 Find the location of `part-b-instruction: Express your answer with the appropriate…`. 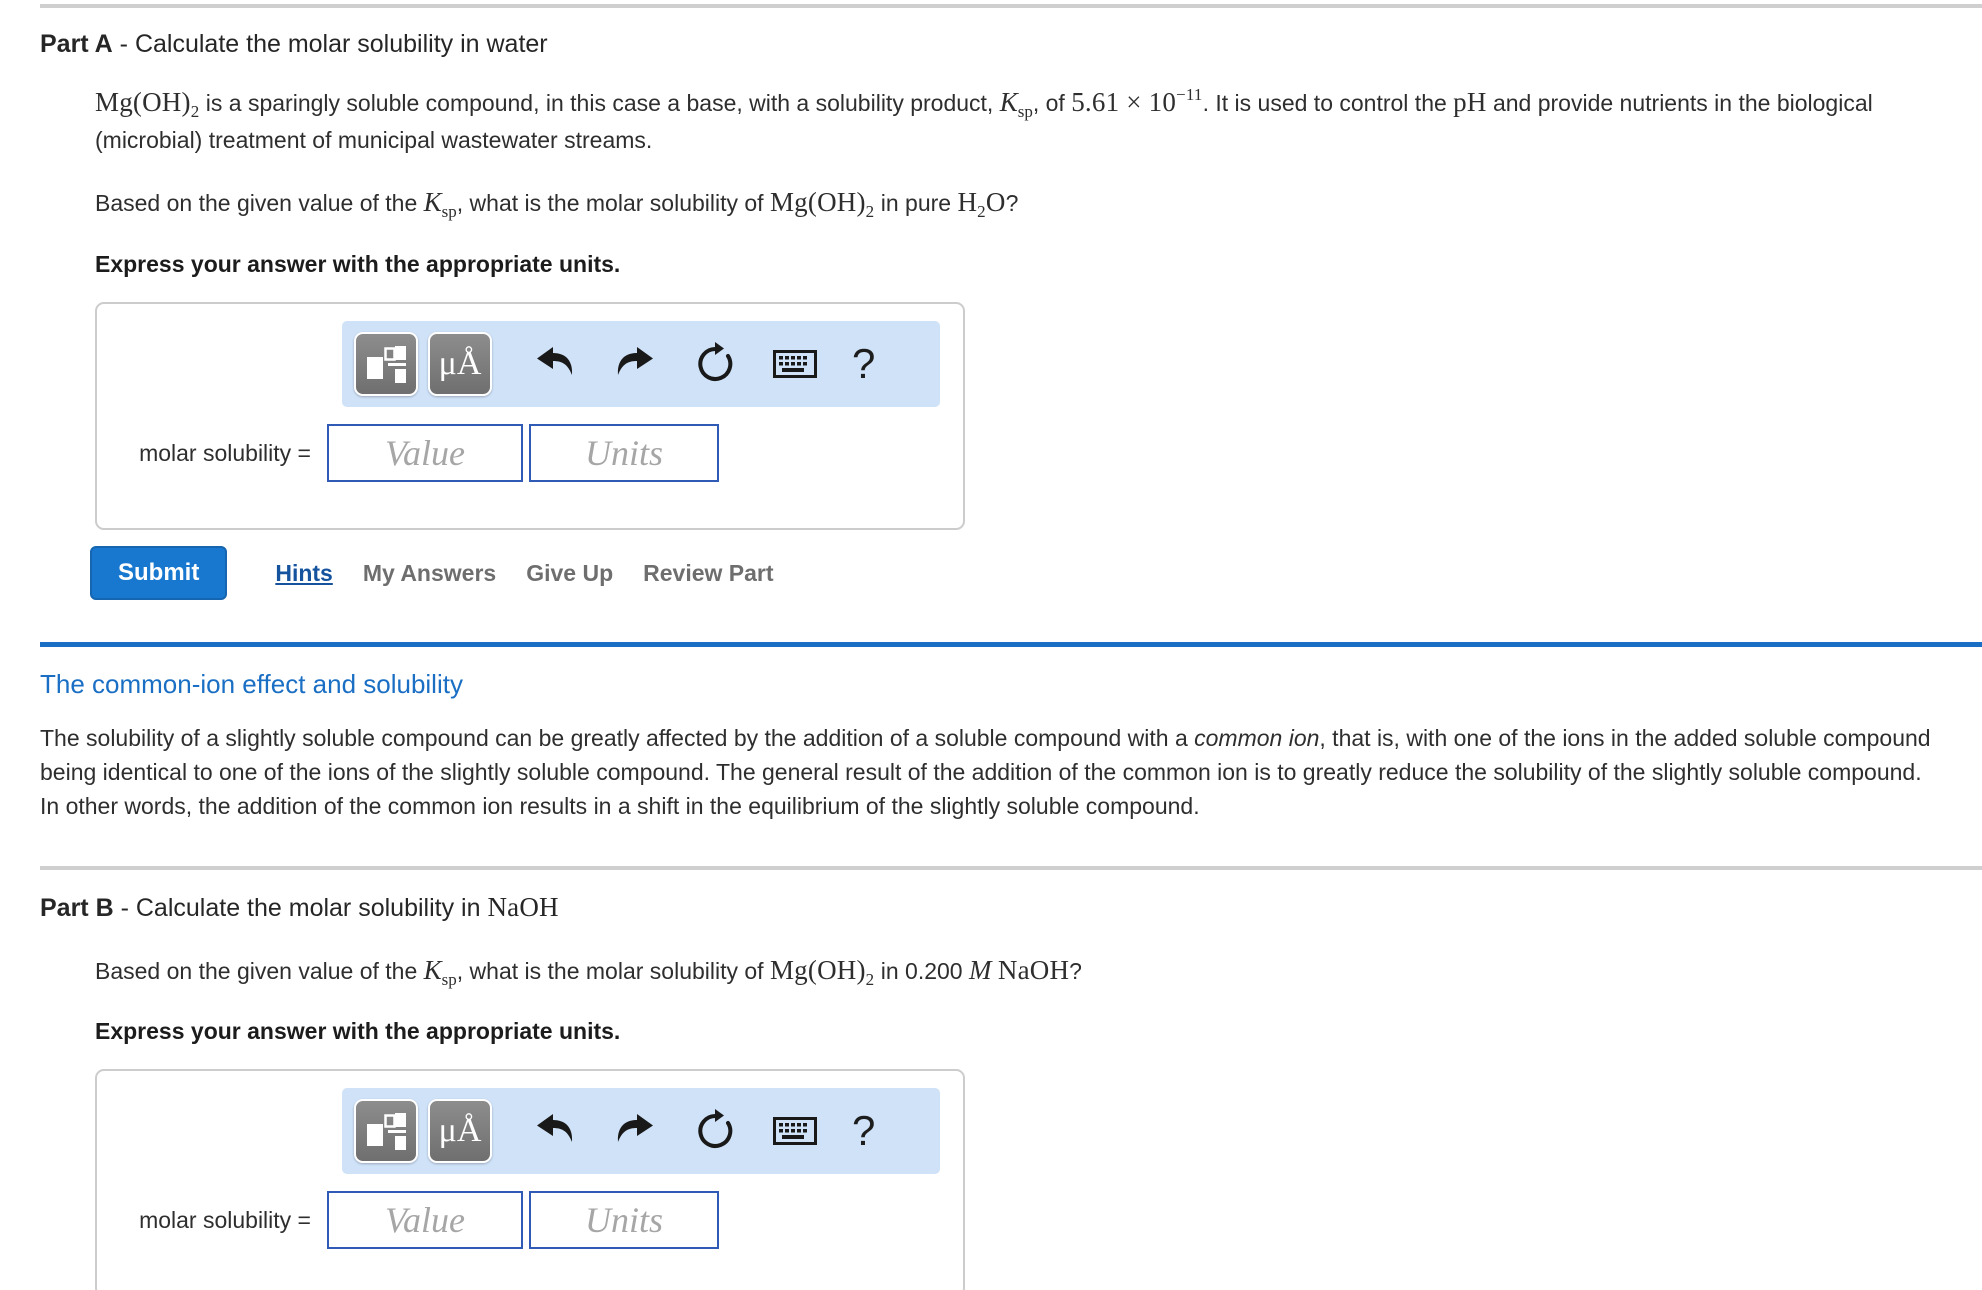

part-b-instruction: Express your answer with the appropriate… is located at coordinates (358, 1031).